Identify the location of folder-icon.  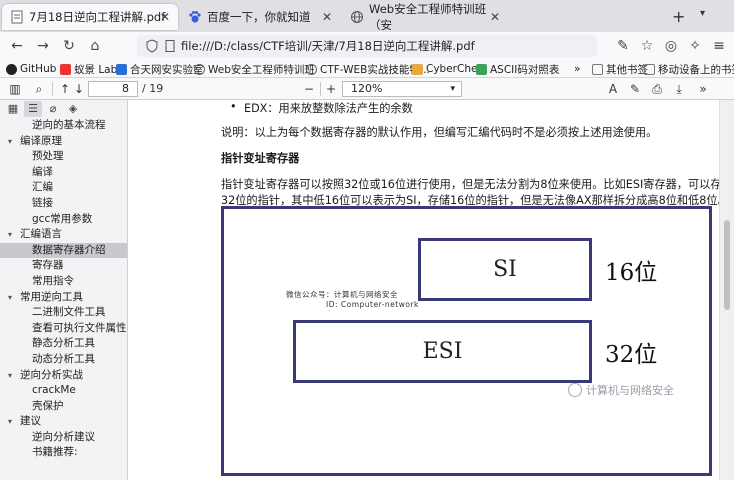
(597, 69).